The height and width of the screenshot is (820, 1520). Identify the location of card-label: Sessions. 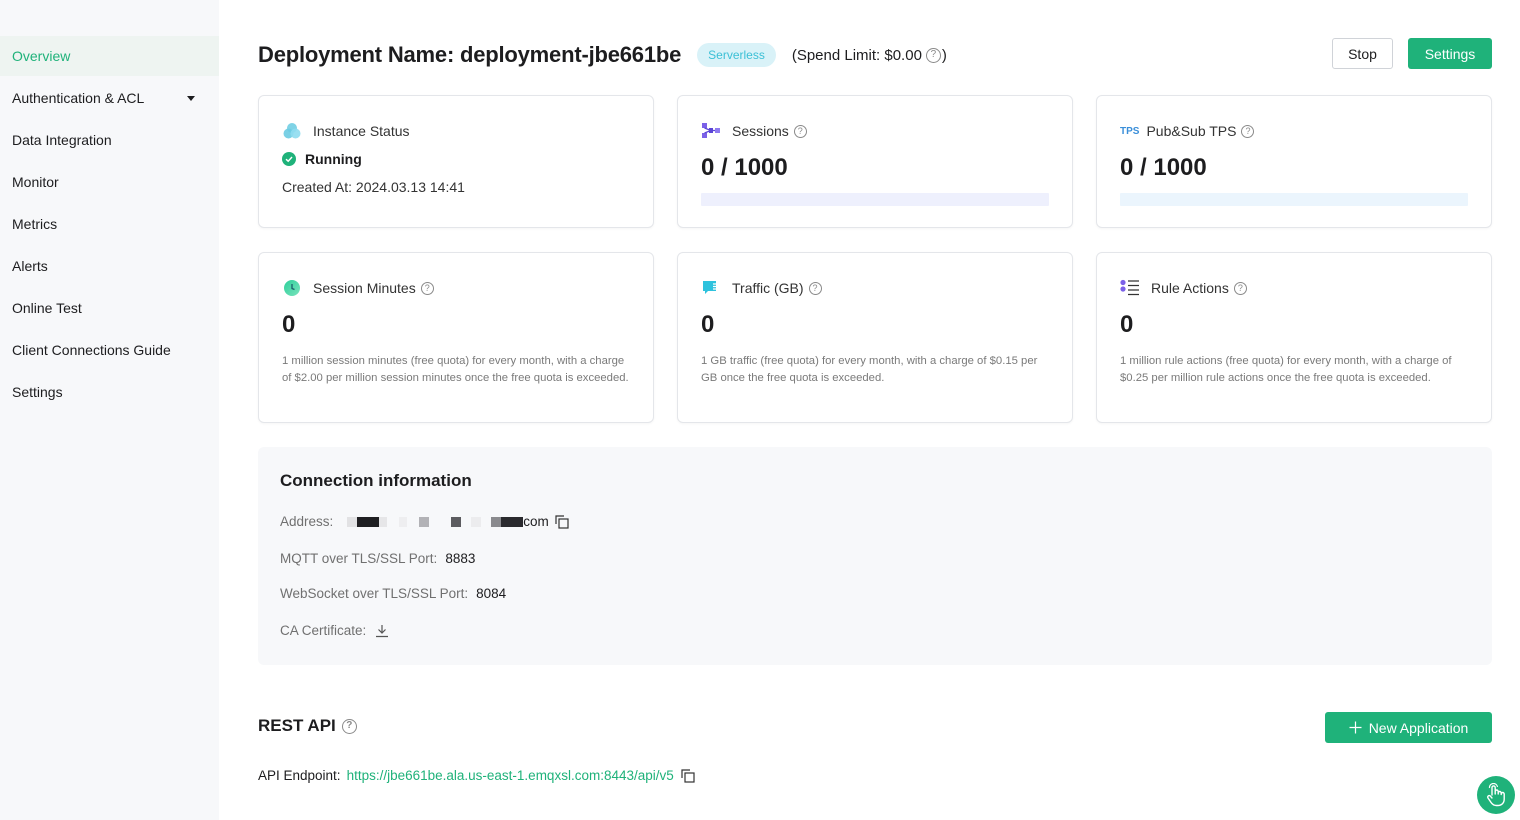
(760, 131).